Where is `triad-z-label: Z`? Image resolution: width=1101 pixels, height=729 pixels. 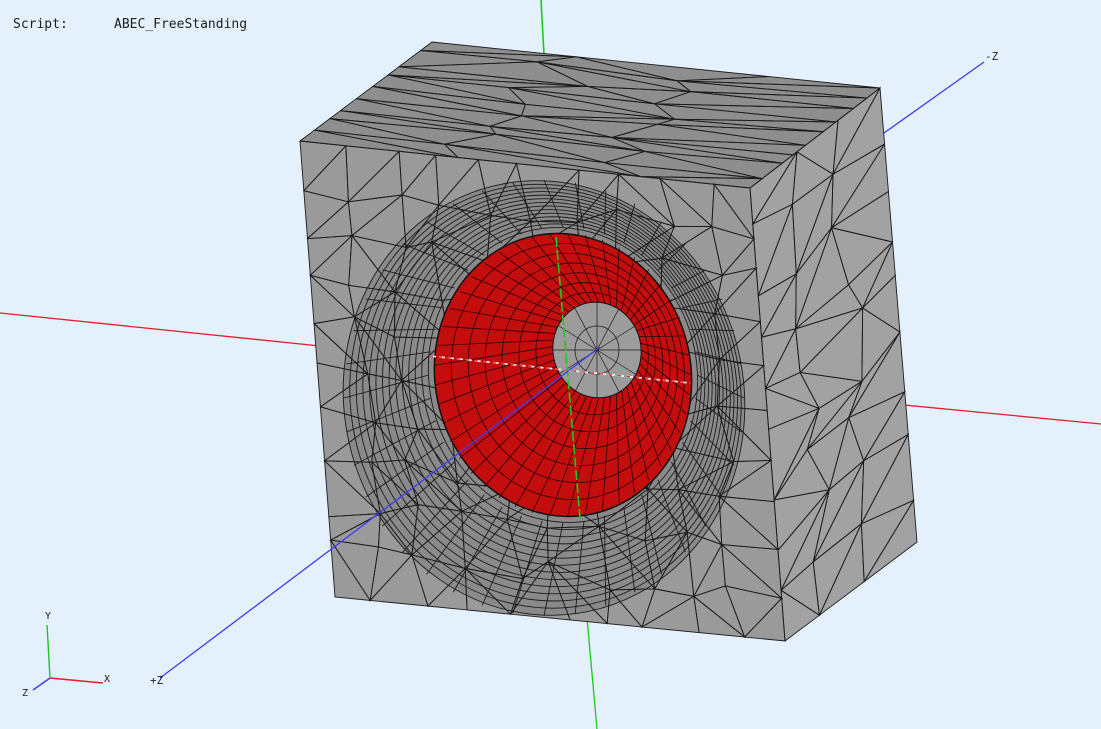 triad-z-label: Z is located at coordinates (25, 693).